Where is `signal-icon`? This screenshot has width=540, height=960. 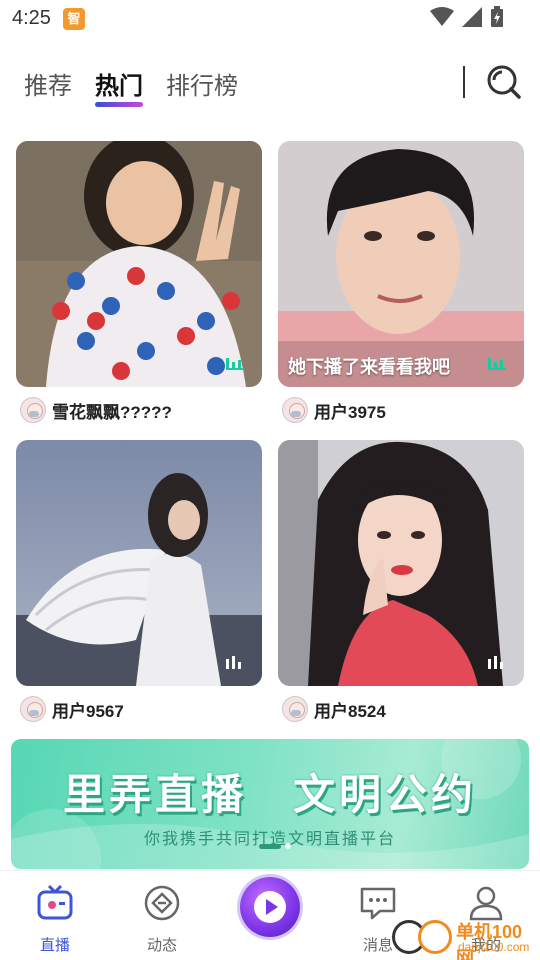
signal-icon is located at coordinates (472, 17).